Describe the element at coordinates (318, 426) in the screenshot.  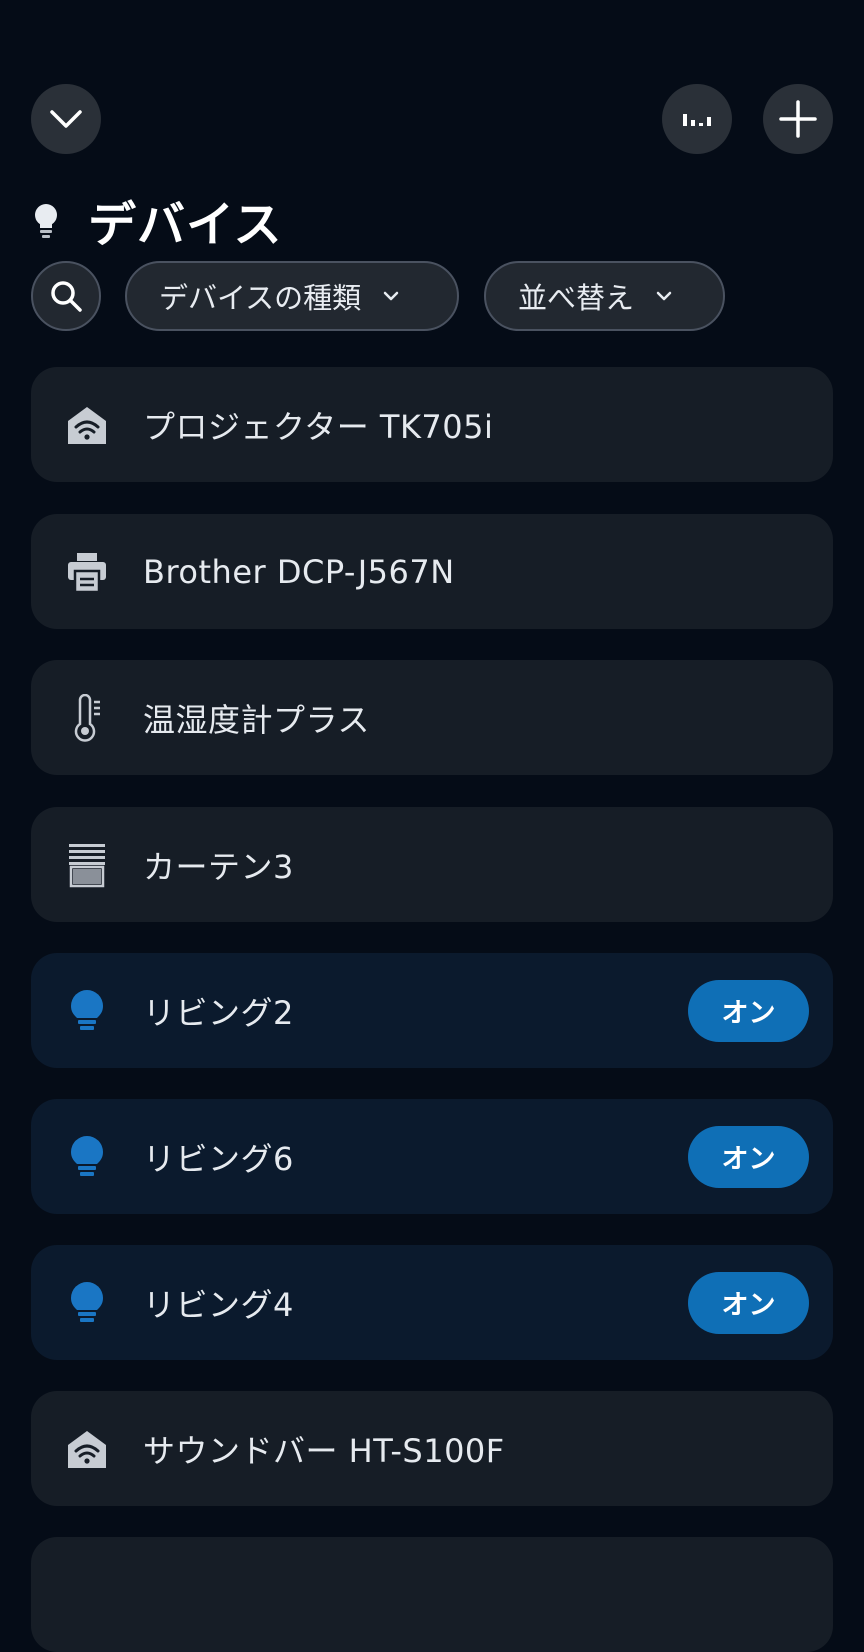
I see `device-name: プロジェクター TK705i` at that location.